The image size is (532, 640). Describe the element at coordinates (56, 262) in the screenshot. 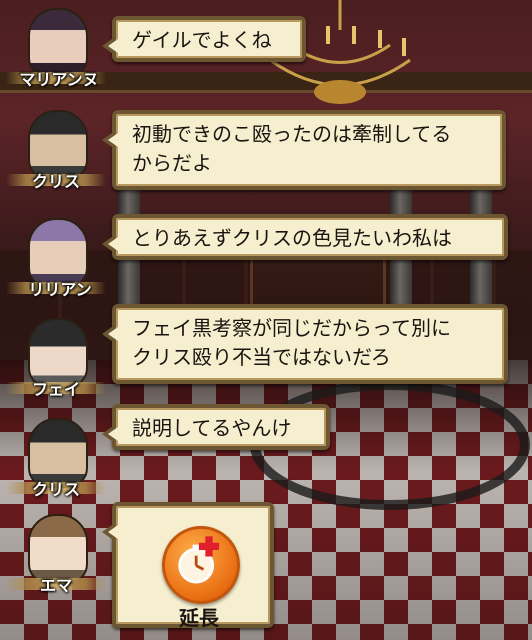

I see `avatar: リリアン` at that location.